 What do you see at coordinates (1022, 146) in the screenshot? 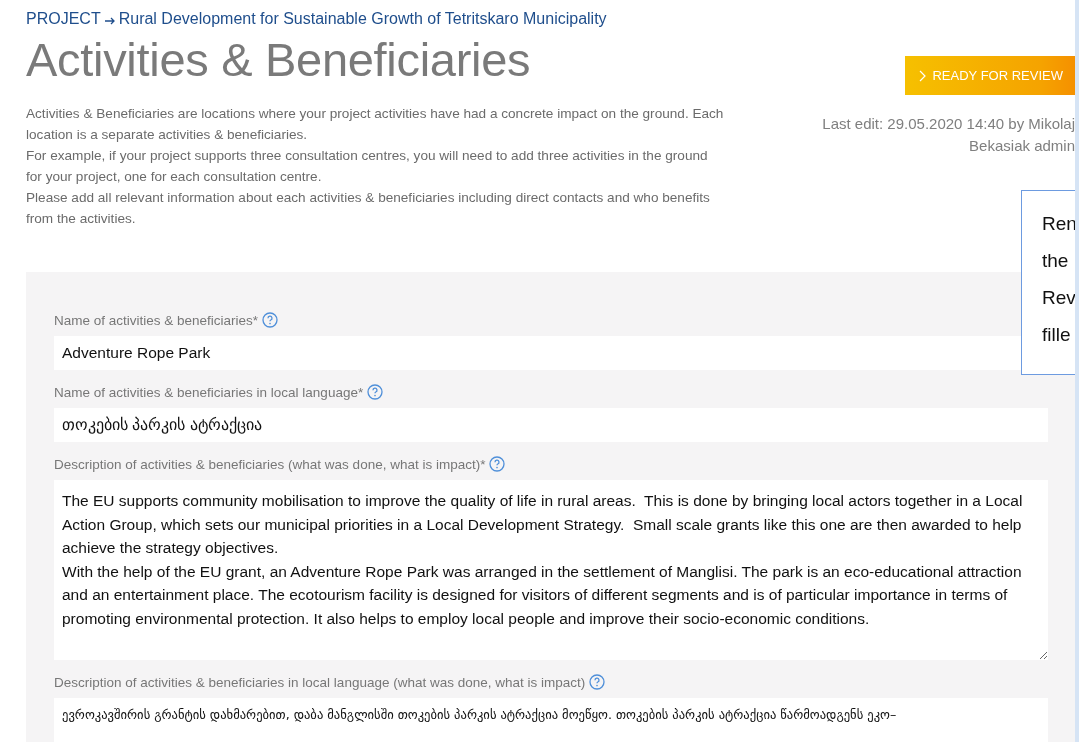
I see `last-edit-text: Bekasiak admin` at bounding box center [1022, 146].